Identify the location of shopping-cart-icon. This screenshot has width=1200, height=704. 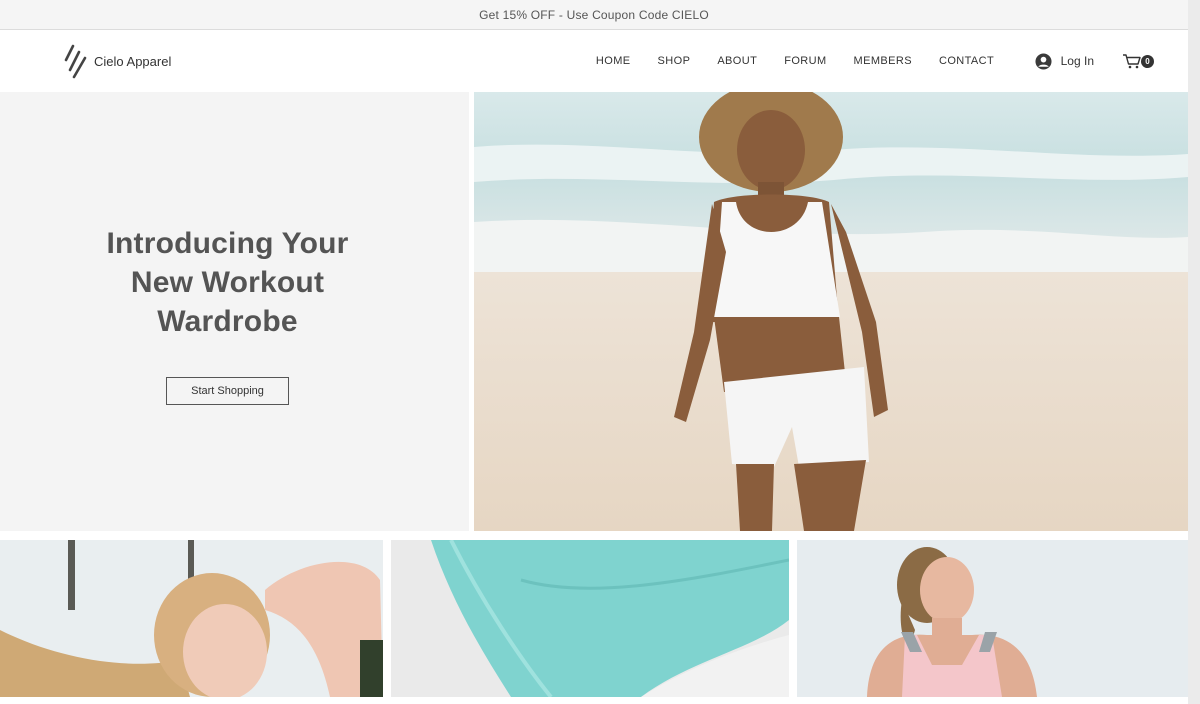
(1132, 61).